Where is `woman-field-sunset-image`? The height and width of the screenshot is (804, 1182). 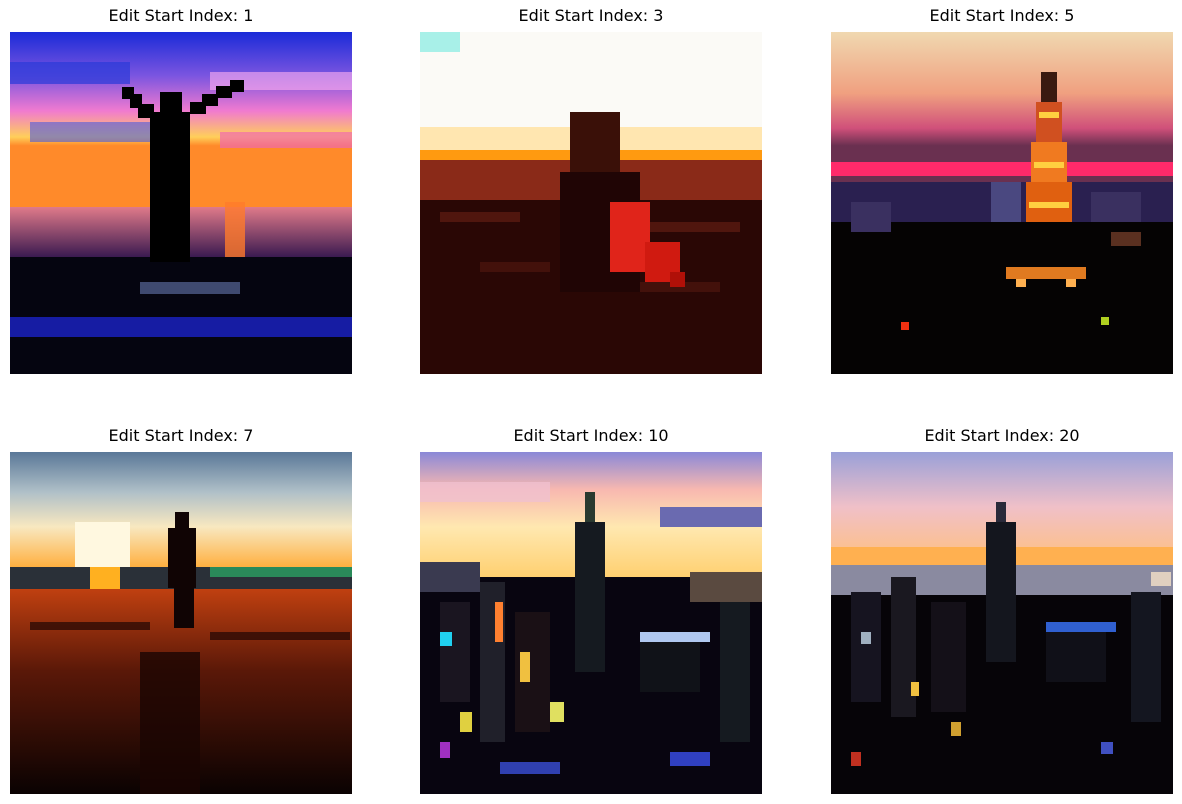 woman-field-sunset-image is located at coordinates (591, 203).